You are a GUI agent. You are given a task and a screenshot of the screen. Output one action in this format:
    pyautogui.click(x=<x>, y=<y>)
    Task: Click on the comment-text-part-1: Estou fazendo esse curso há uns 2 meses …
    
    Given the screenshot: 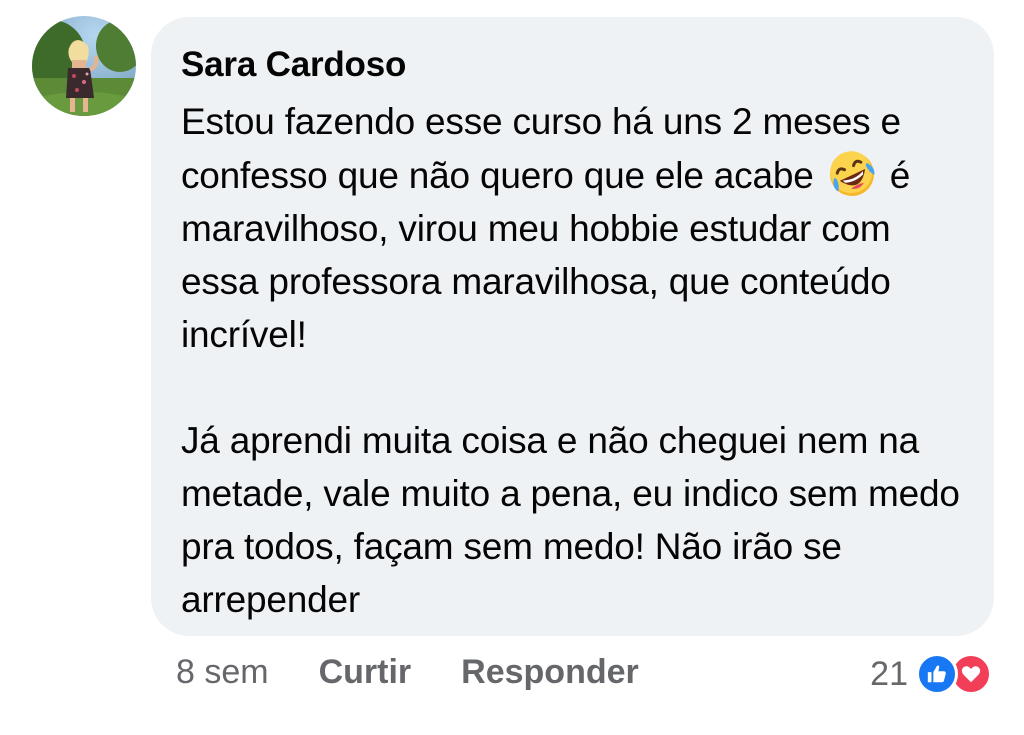 What is the action you would take?
    pyautogui.click(x=541, y=148)
    